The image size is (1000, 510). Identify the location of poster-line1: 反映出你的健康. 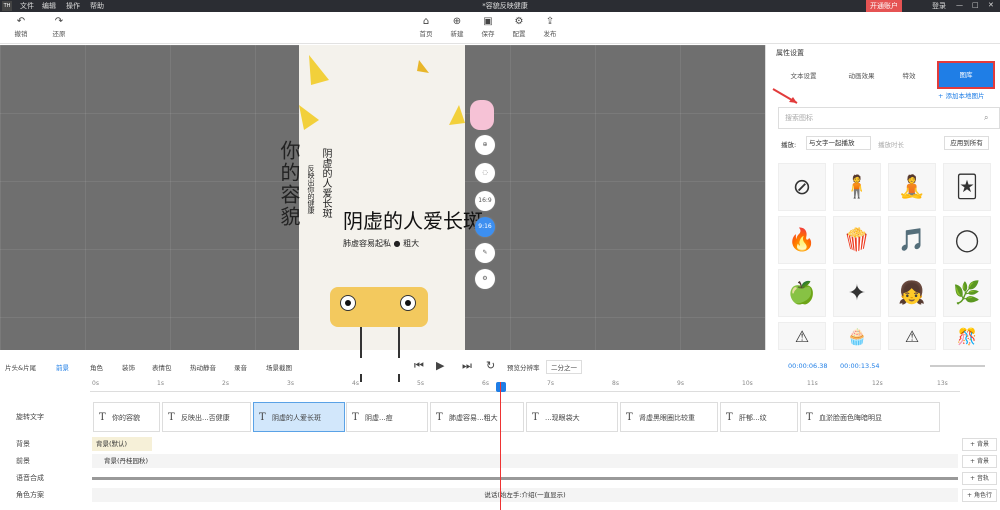
(311, 189).